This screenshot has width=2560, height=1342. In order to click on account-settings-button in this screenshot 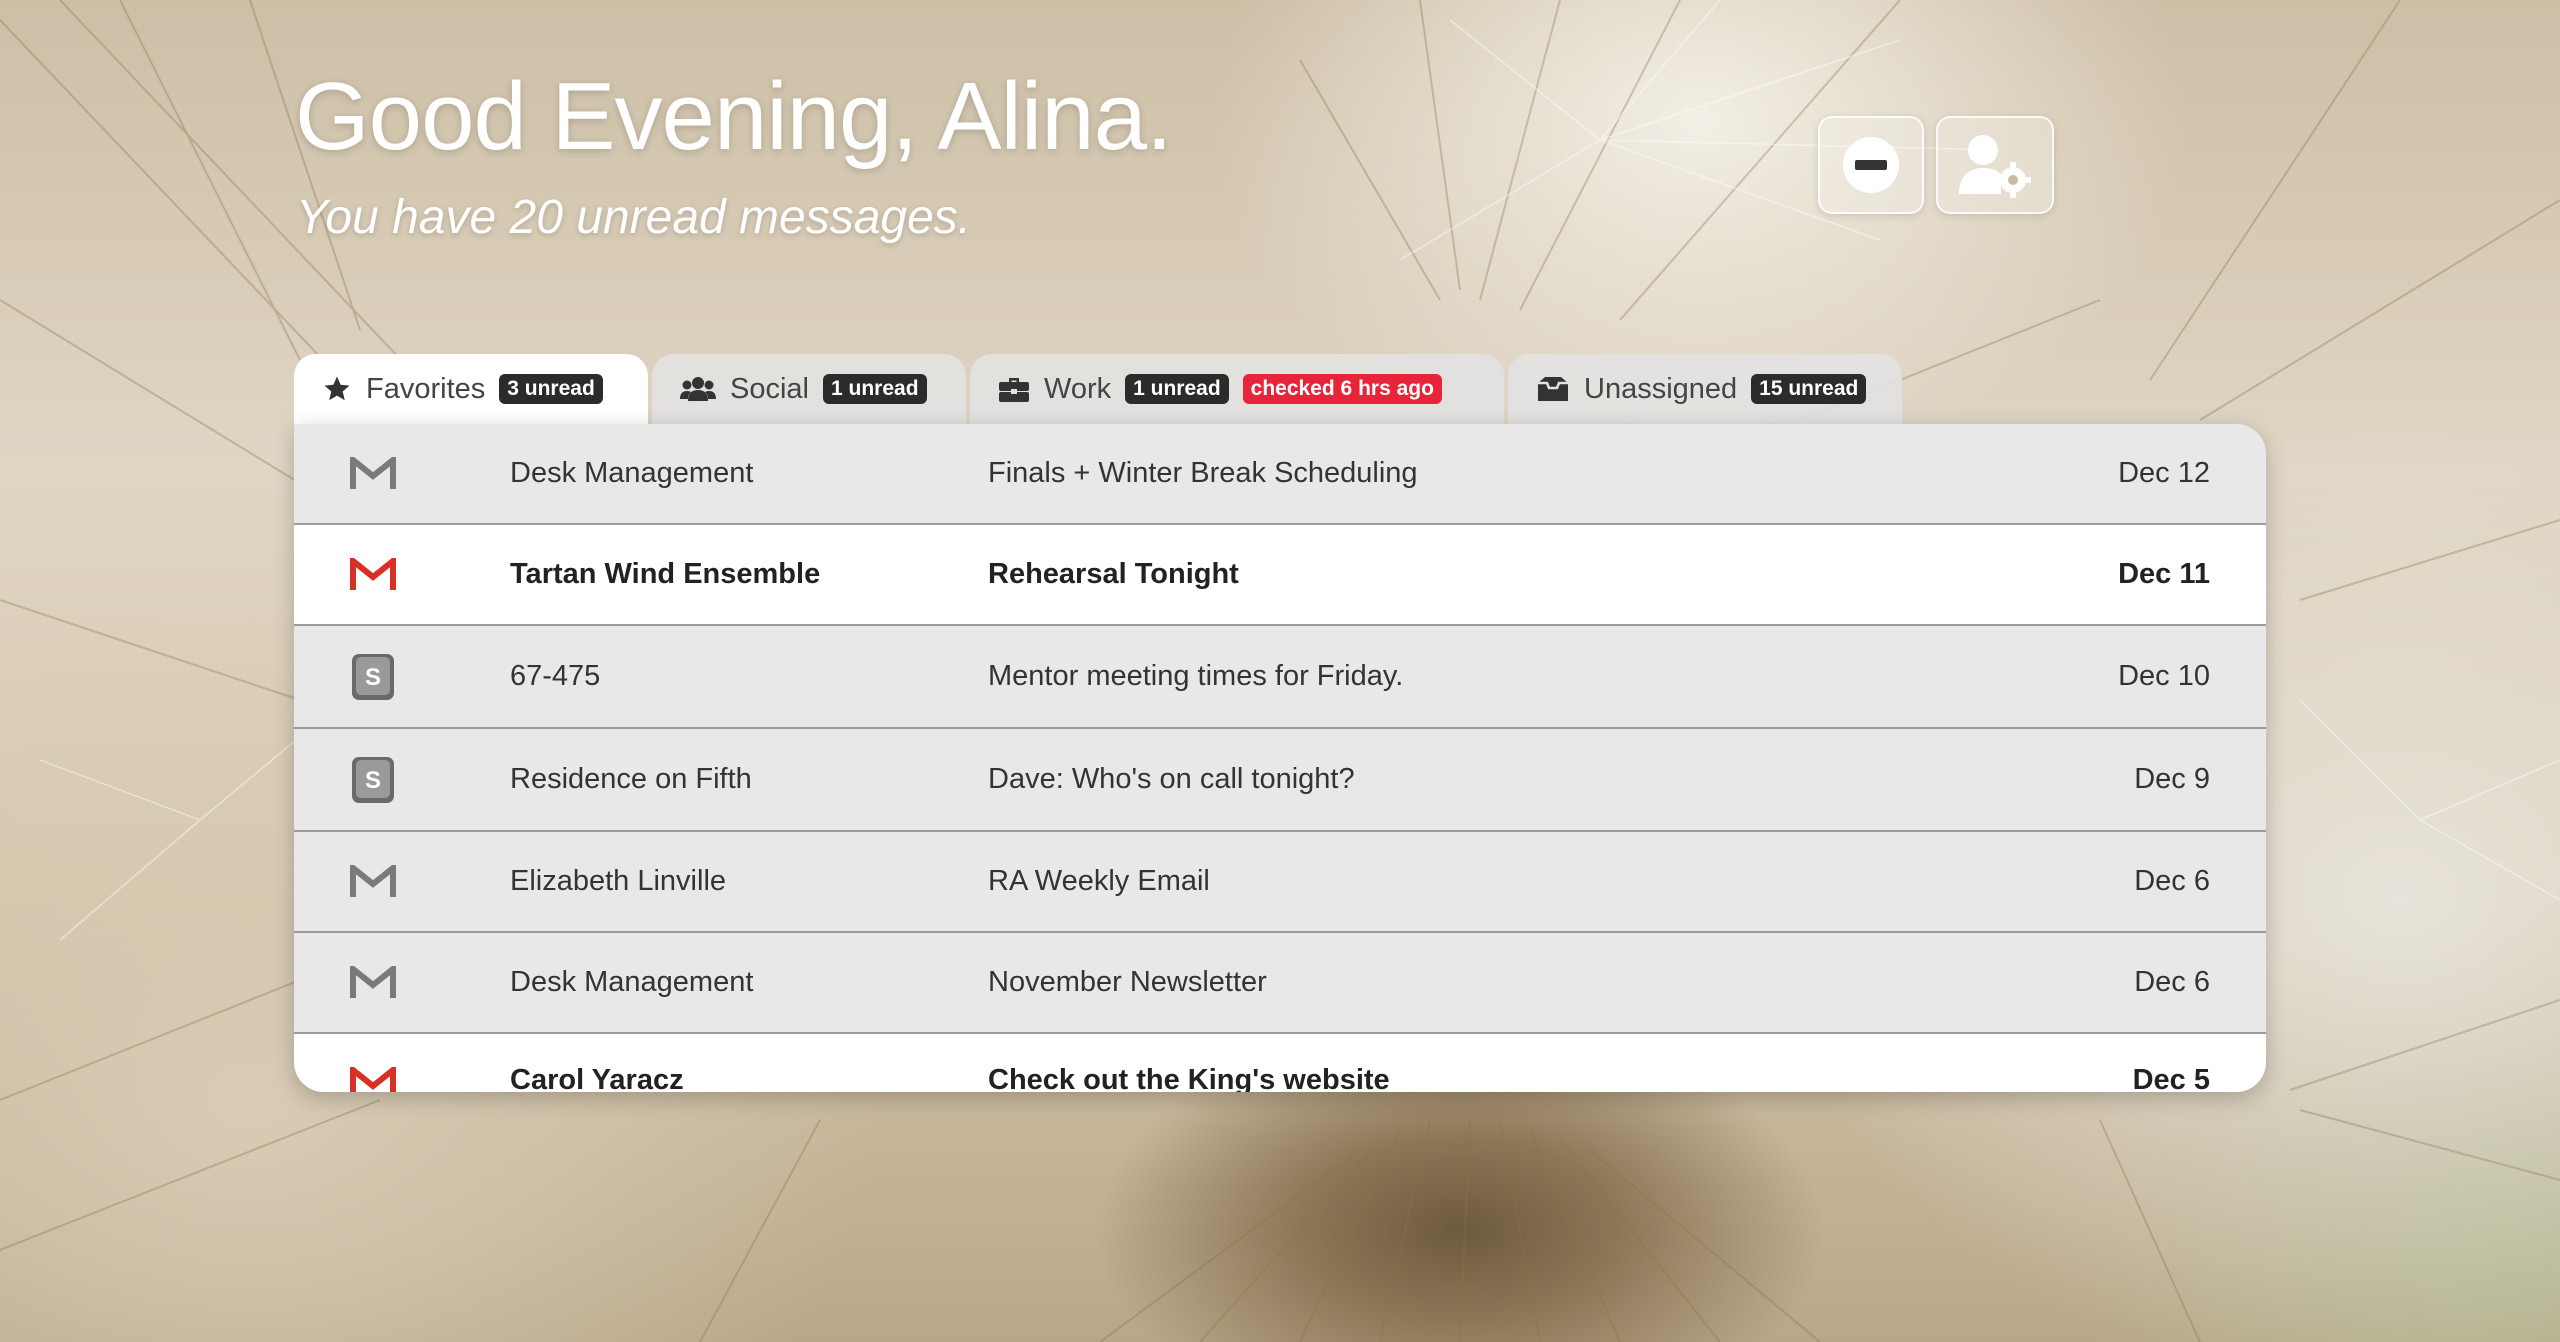, I will do `click(1995, 165)`.